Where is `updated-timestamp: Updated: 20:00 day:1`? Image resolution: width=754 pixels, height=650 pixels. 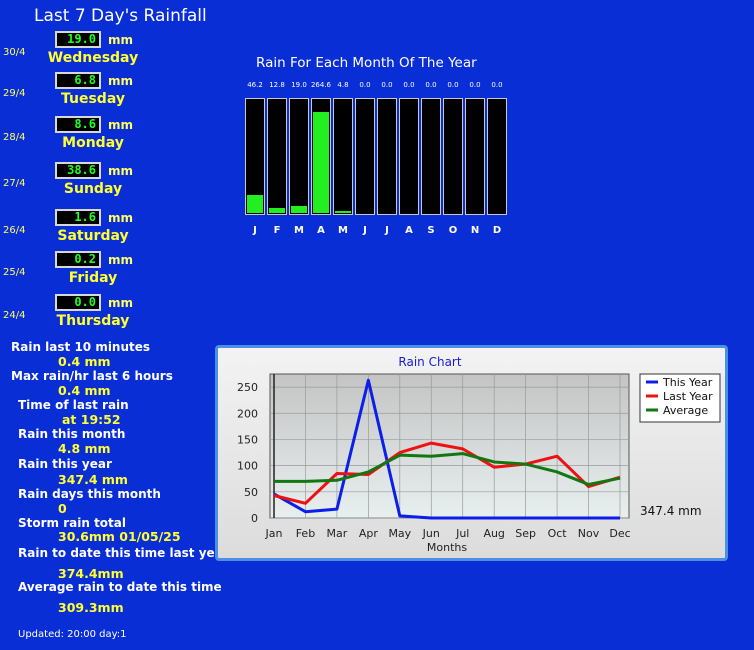 updated-timestamp: Updated: 20:00 day:1 is located at coordinates (72, 634).